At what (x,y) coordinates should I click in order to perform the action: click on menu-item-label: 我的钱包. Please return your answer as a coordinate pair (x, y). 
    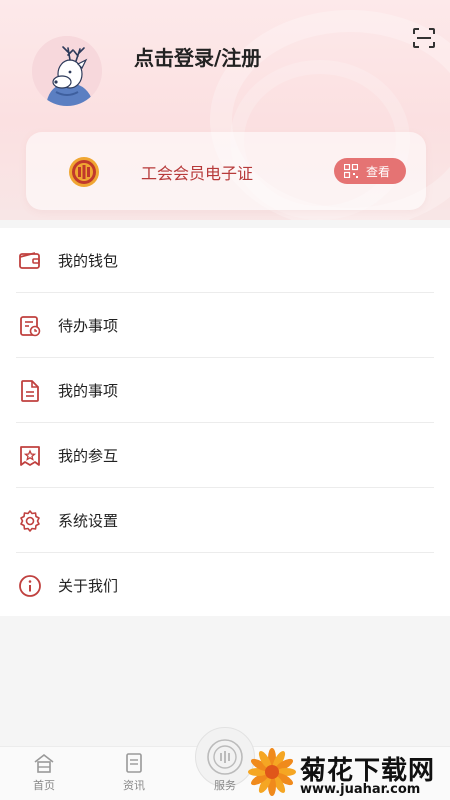
    Looking at the image, I should click on (88, 261).